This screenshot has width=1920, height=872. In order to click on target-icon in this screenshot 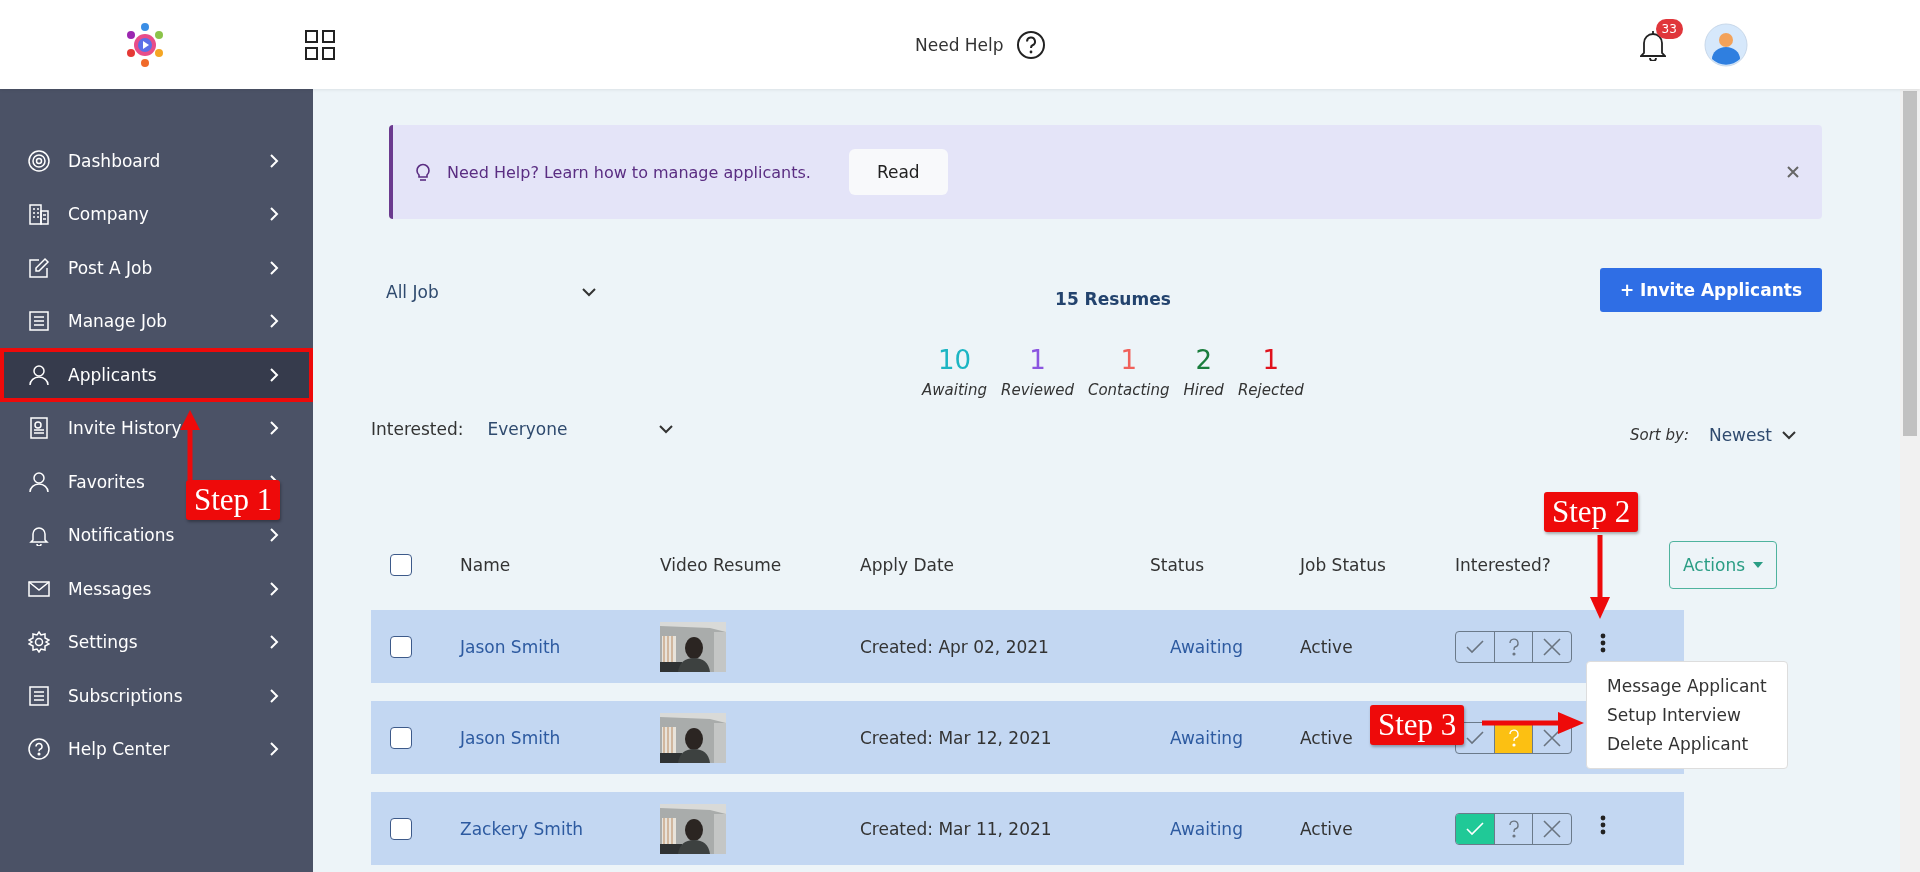, I will do `click(39, 160)`.